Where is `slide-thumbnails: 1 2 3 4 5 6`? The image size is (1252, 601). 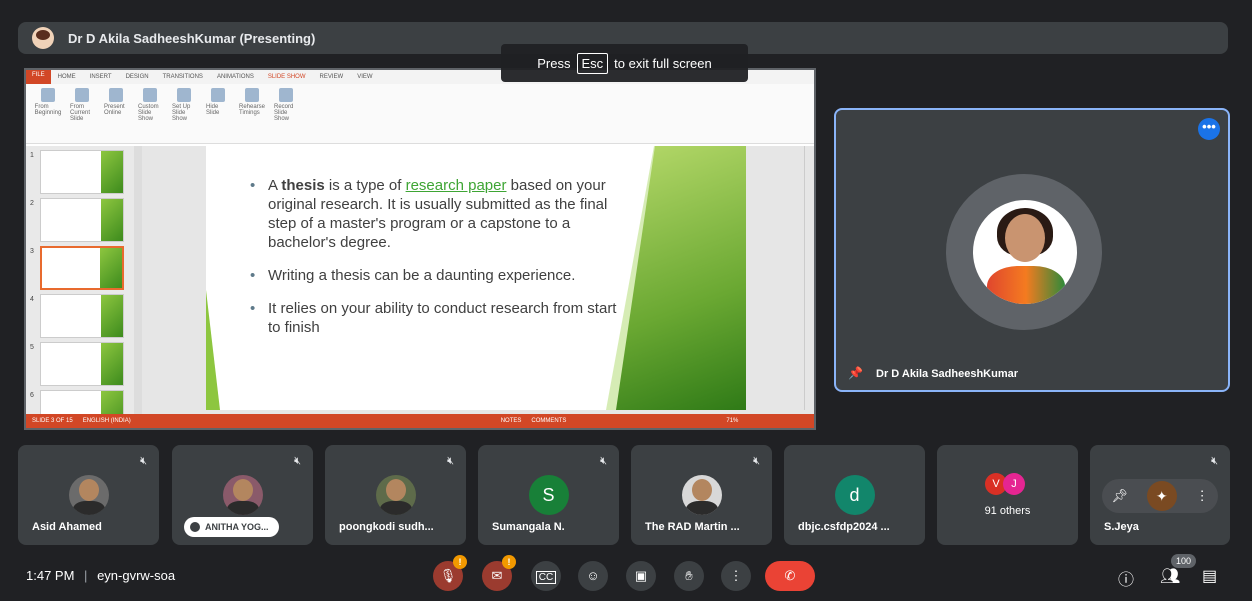 slide-thumbnails: 1 2 3 4 5 6 is located at coordinates (80, 287).